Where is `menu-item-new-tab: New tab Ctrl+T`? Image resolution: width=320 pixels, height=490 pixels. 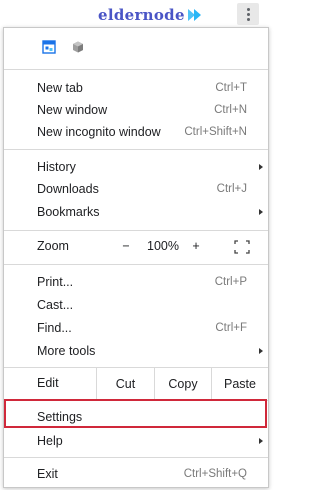 menu-item-new-tab: New tab Ctrl+T is located at coordinates (136, 88).